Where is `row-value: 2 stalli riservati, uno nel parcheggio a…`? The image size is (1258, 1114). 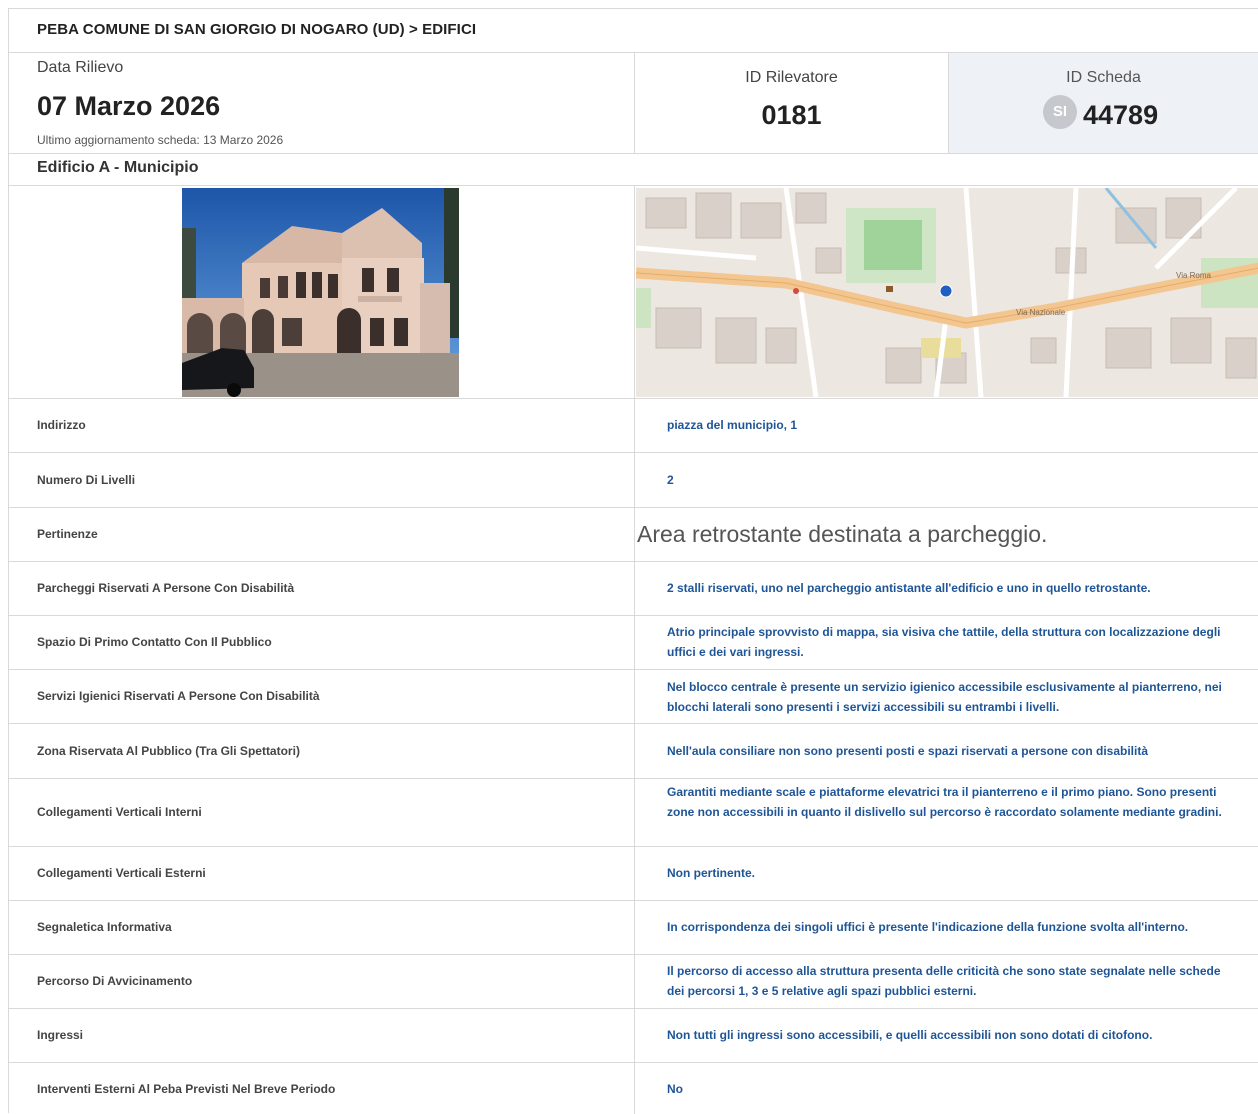 row-value: 2 stalli riservati, uno nel parcheggio a… is located at coordinates (909, 588).